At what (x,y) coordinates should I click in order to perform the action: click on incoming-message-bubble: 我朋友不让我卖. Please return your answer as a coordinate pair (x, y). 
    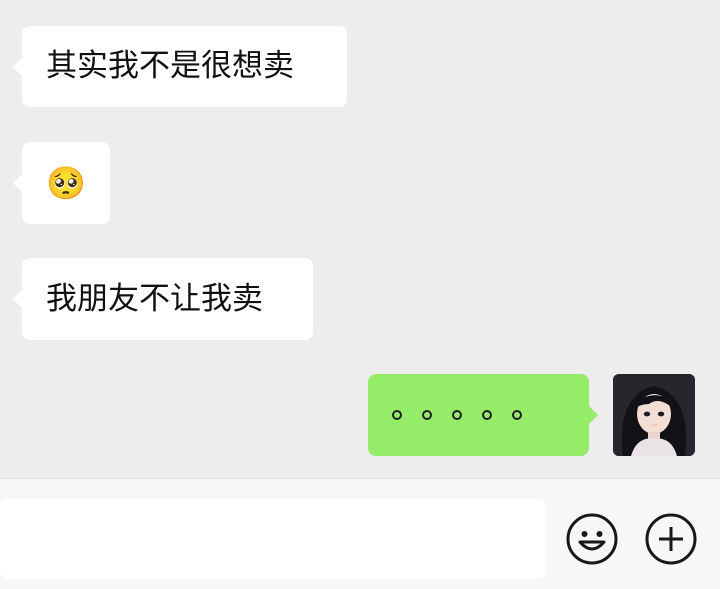
    Looking at the image, I should click on (163, 299).